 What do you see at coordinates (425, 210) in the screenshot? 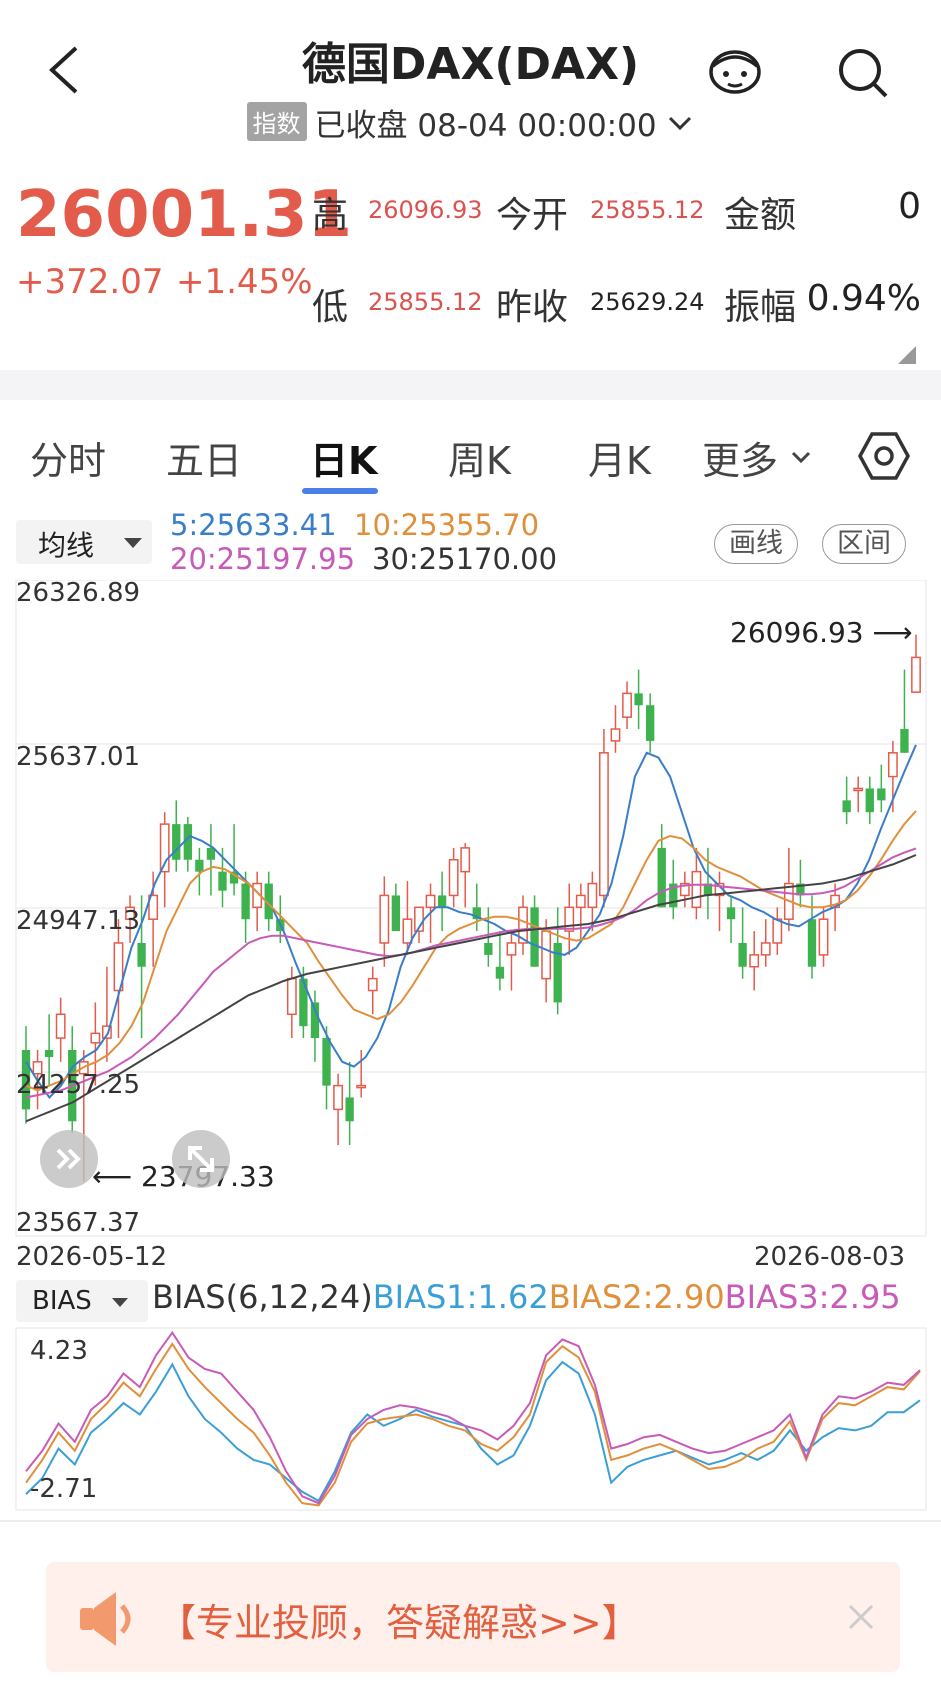
I see `high-value: 26096.93` at bounding box center [425, 210].